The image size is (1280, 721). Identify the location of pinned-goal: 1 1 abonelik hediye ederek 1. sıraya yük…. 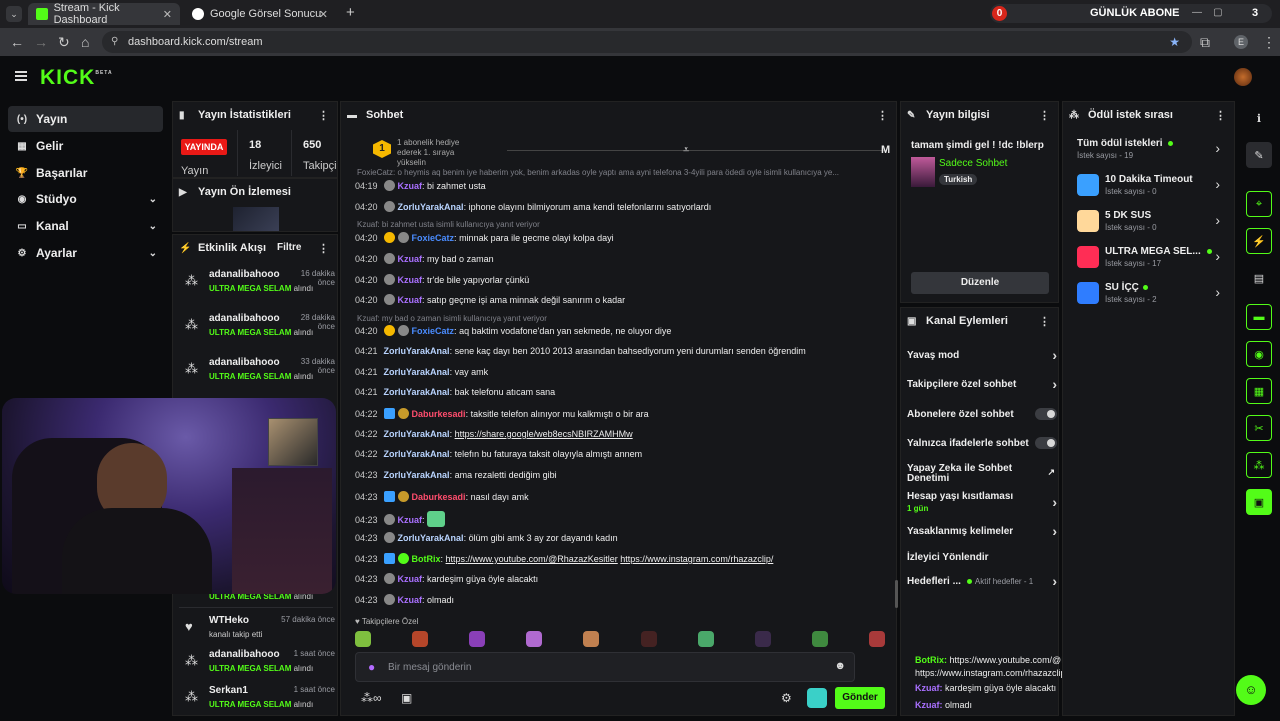
(636, 153).